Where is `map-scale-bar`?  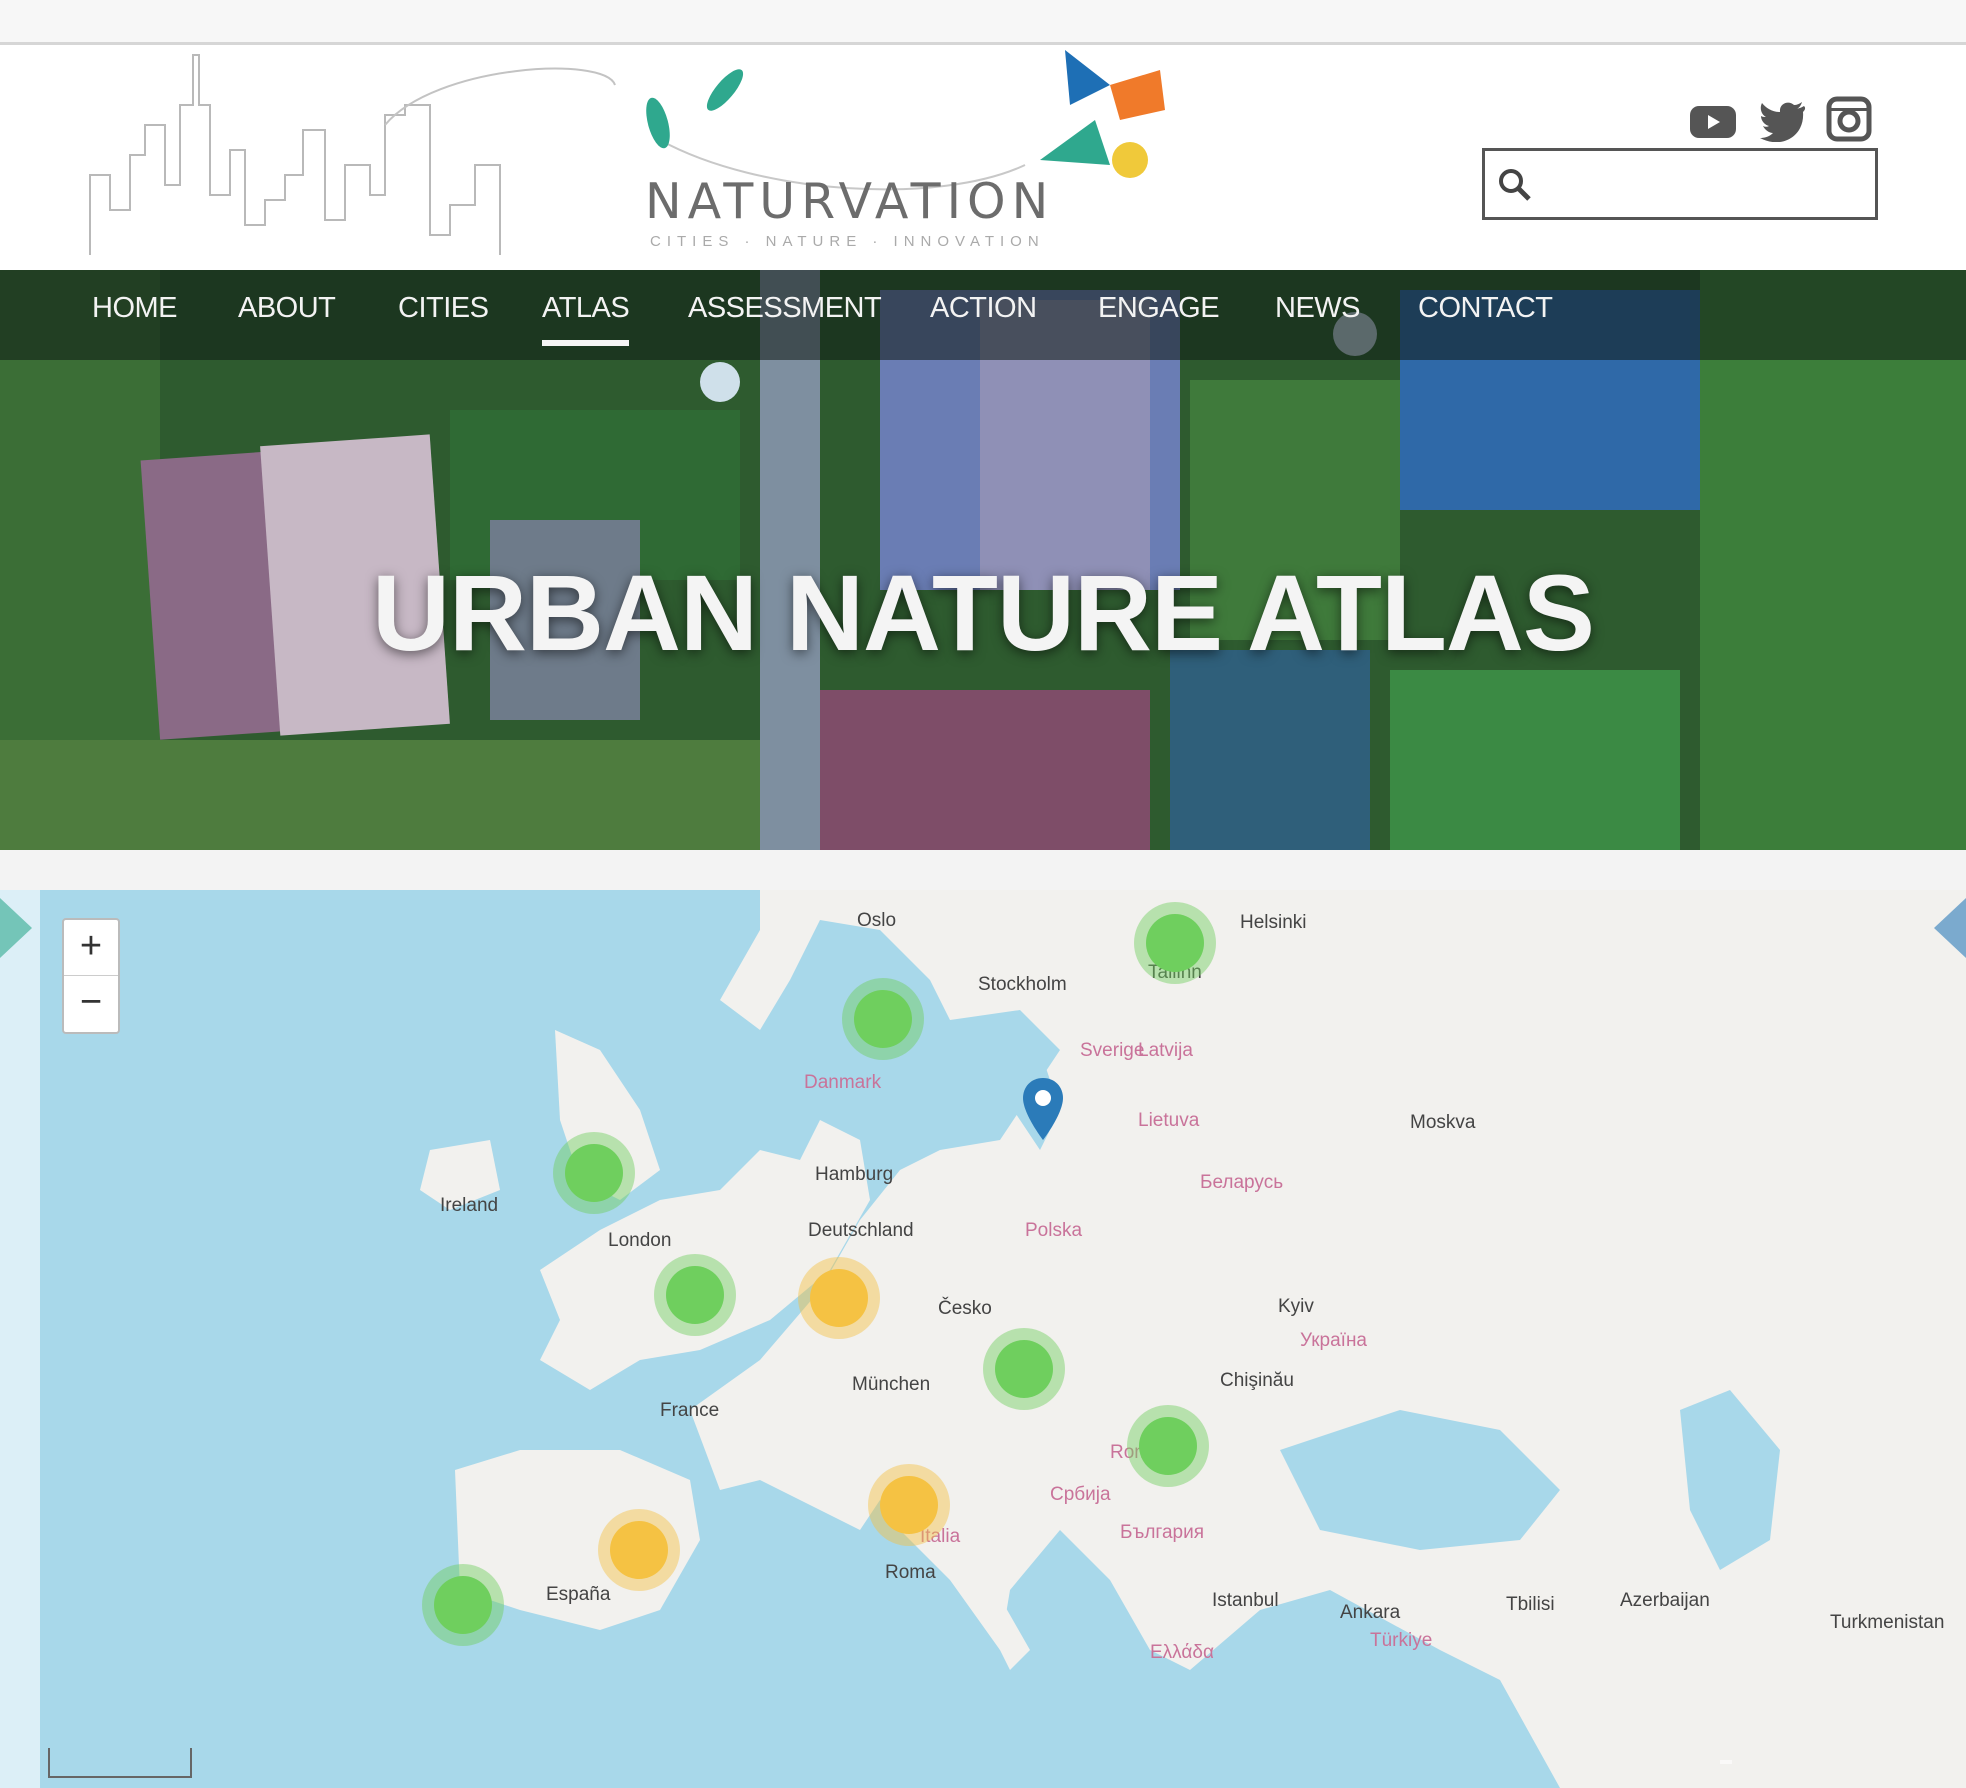 map-scale-bar is located at coordinates (120, 1763).